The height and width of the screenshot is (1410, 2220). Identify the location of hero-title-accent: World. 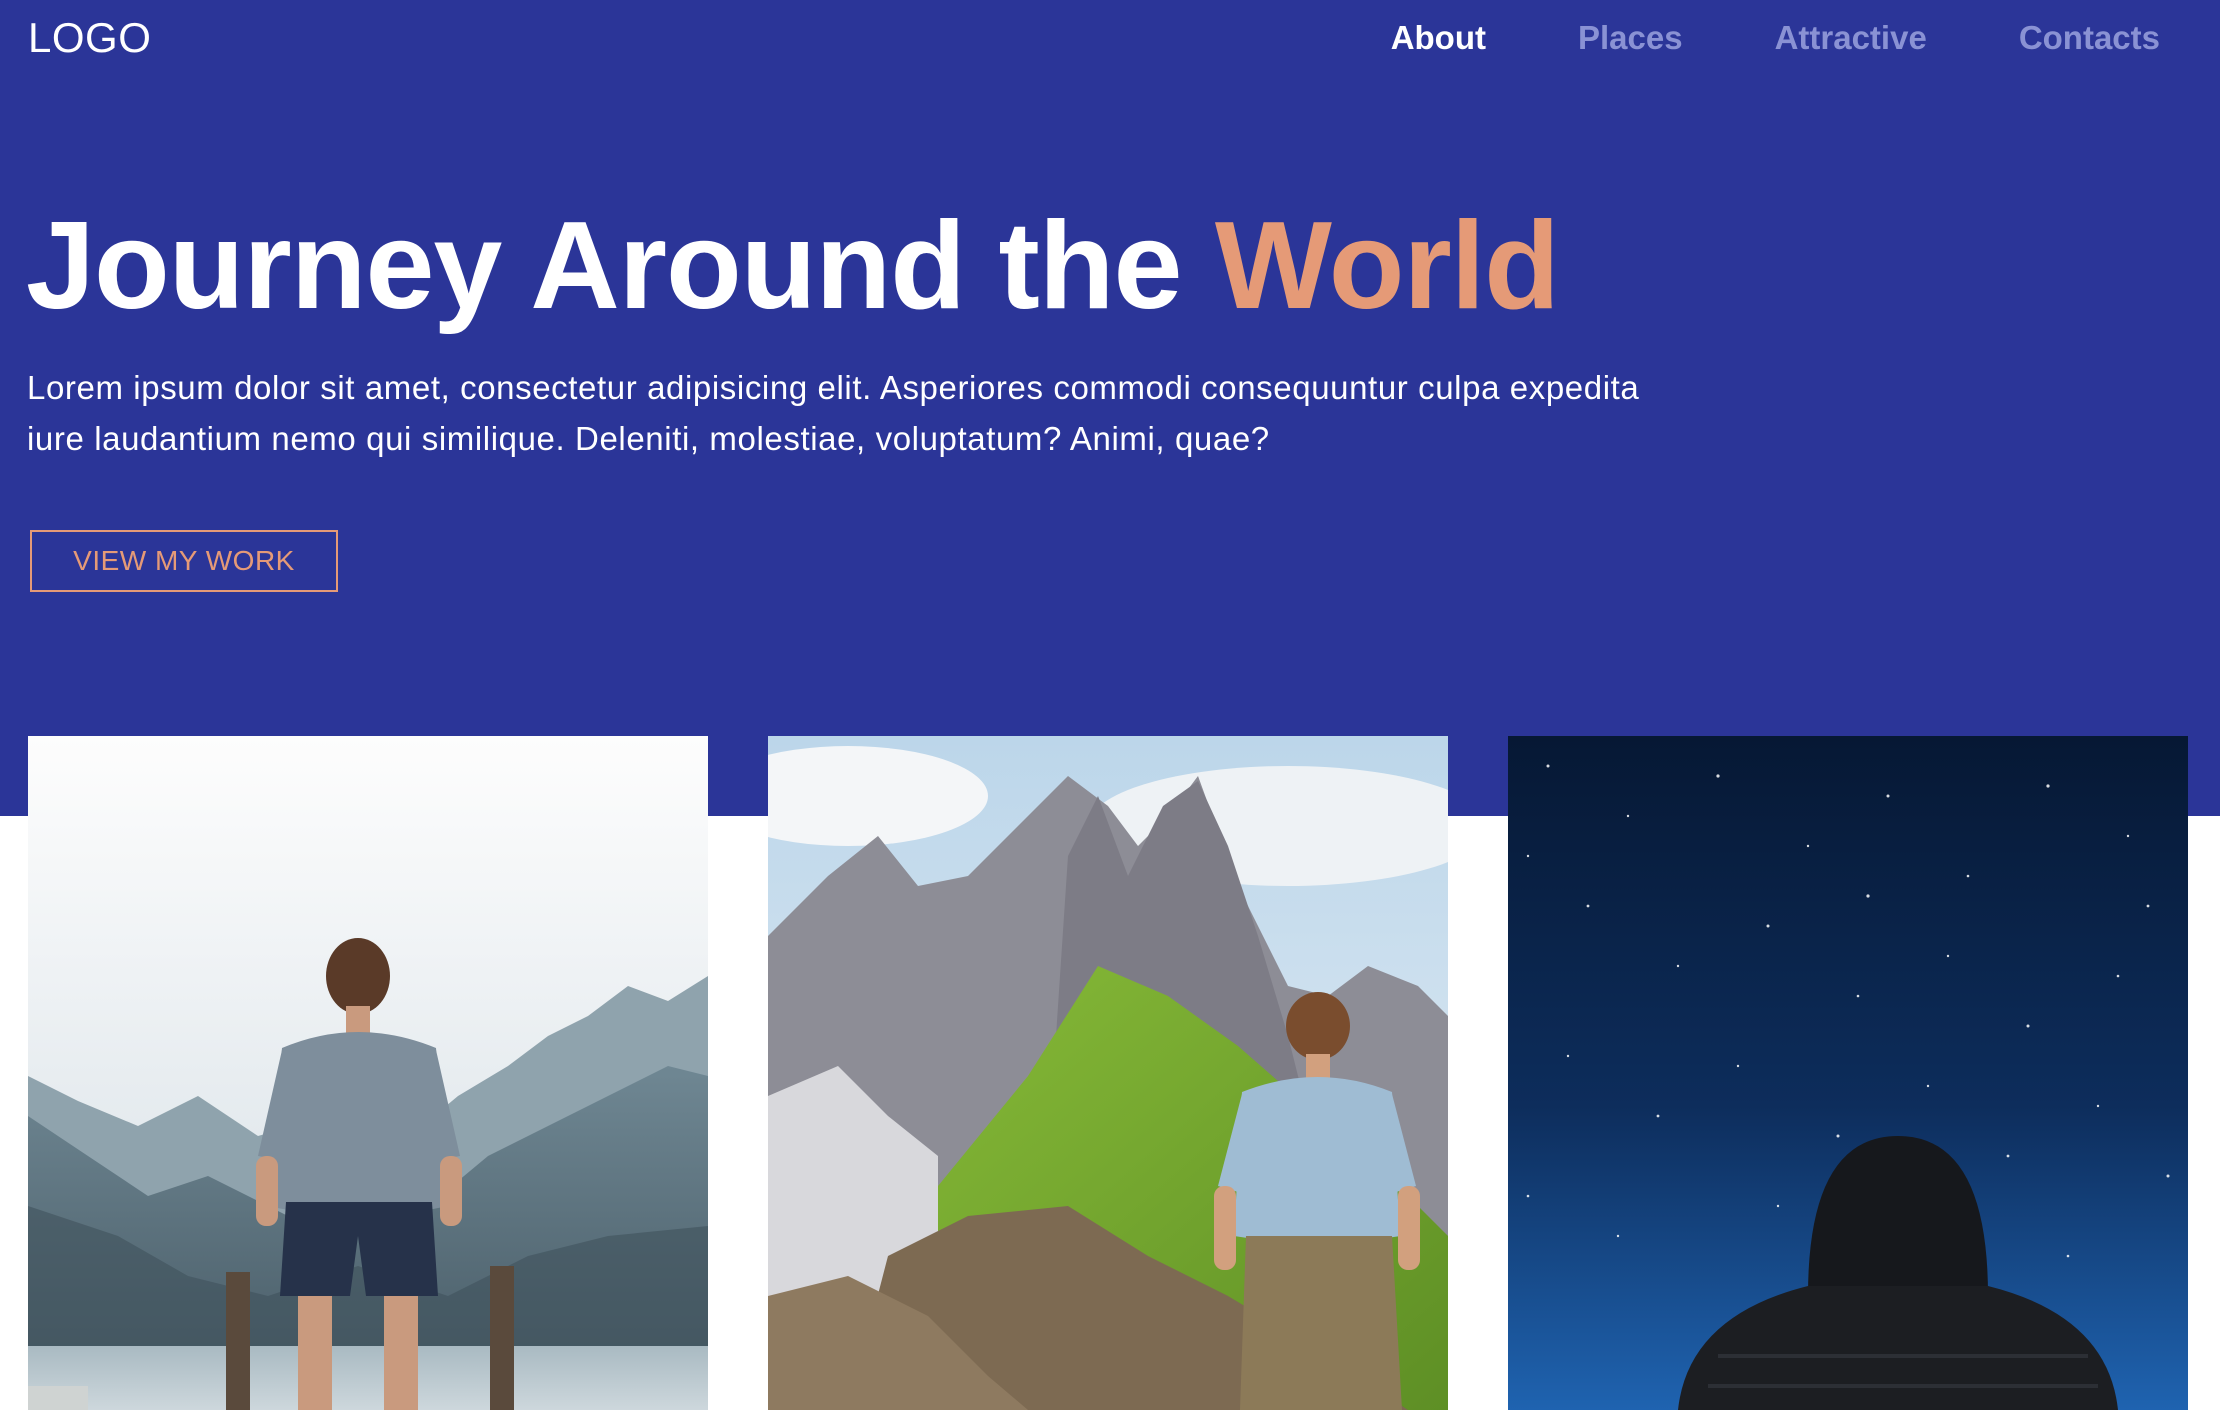
(1387, 266).